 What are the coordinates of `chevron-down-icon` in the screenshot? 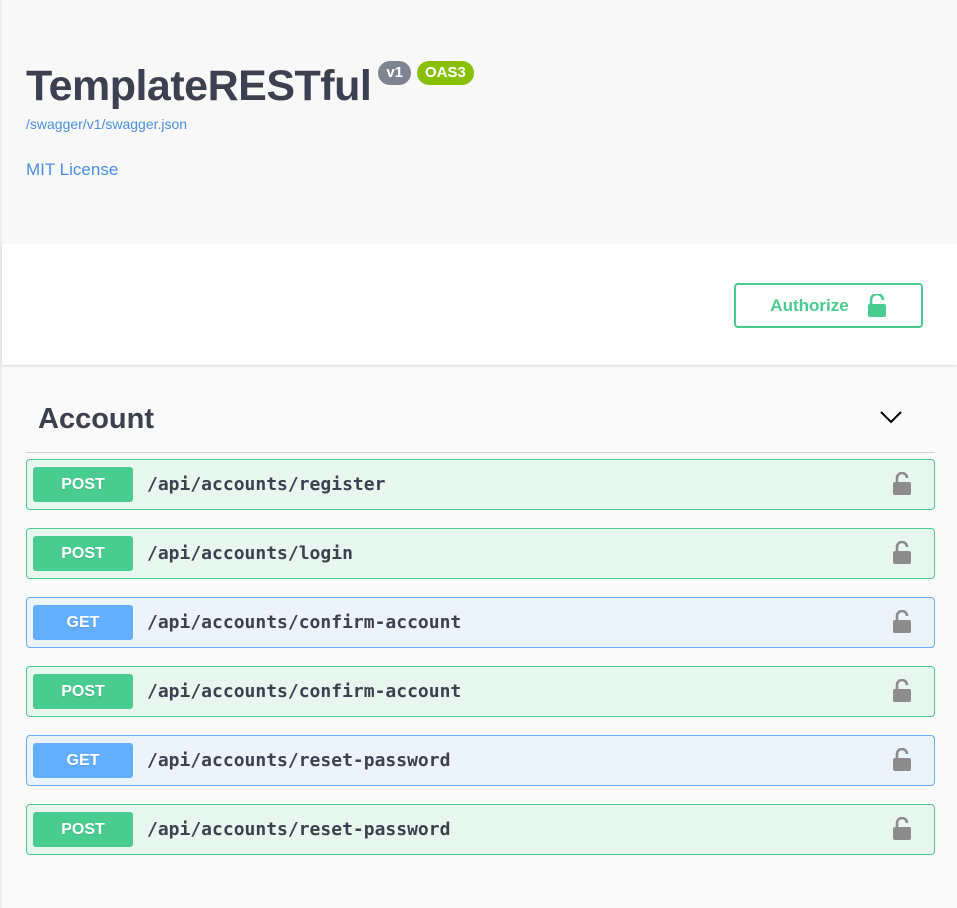 It's located at (891, 417).